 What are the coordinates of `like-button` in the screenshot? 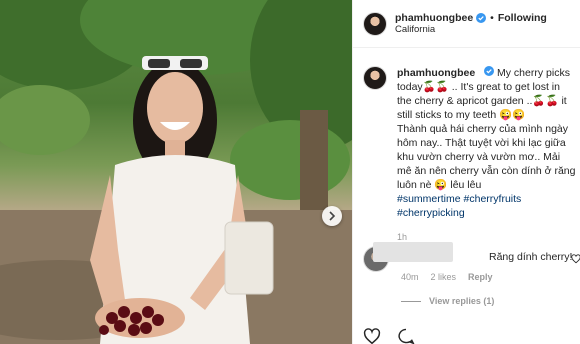 It's located at (372, 336).